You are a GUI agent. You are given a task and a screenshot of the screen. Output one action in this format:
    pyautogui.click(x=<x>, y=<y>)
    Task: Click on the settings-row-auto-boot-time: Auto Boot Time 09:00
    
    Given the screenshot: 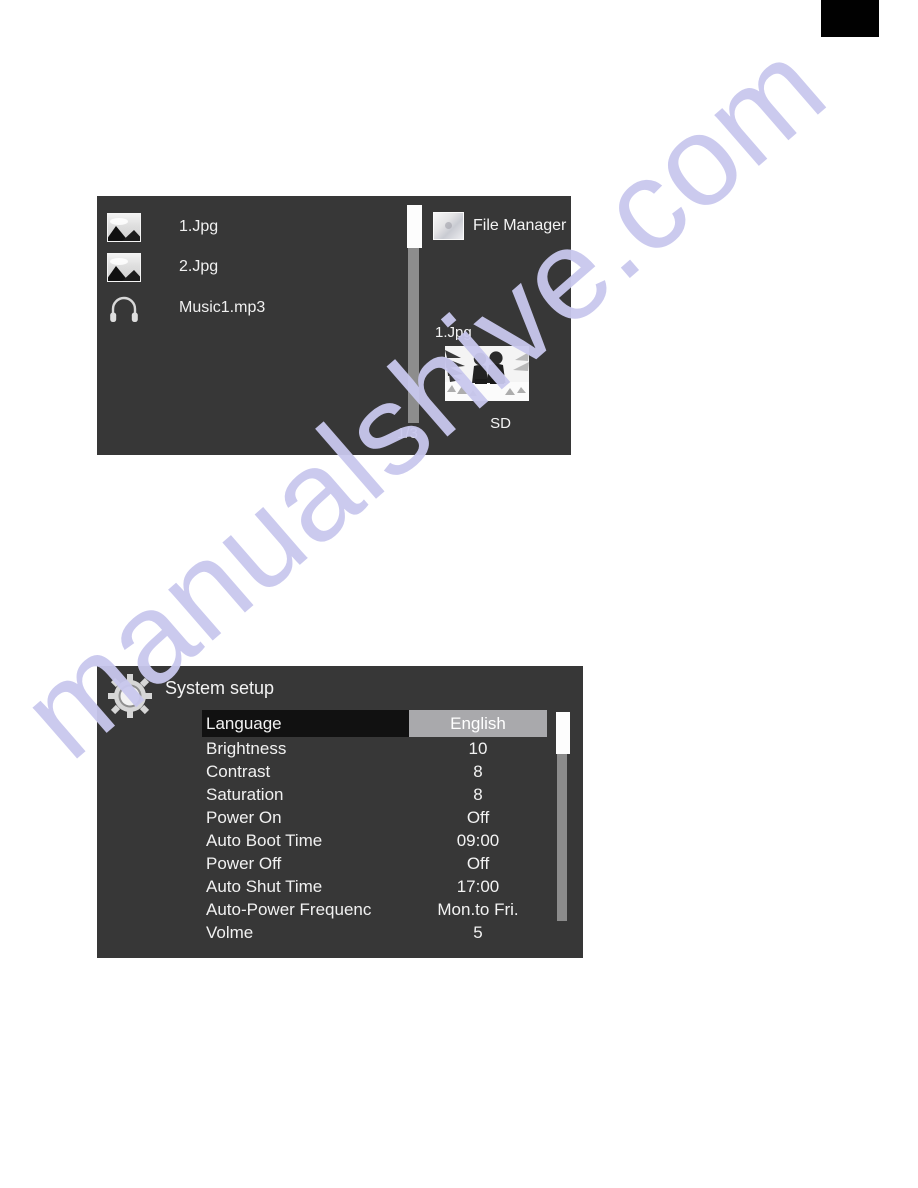 What is the action you would take?
    pyautogui.click(x=374, y=840)
    